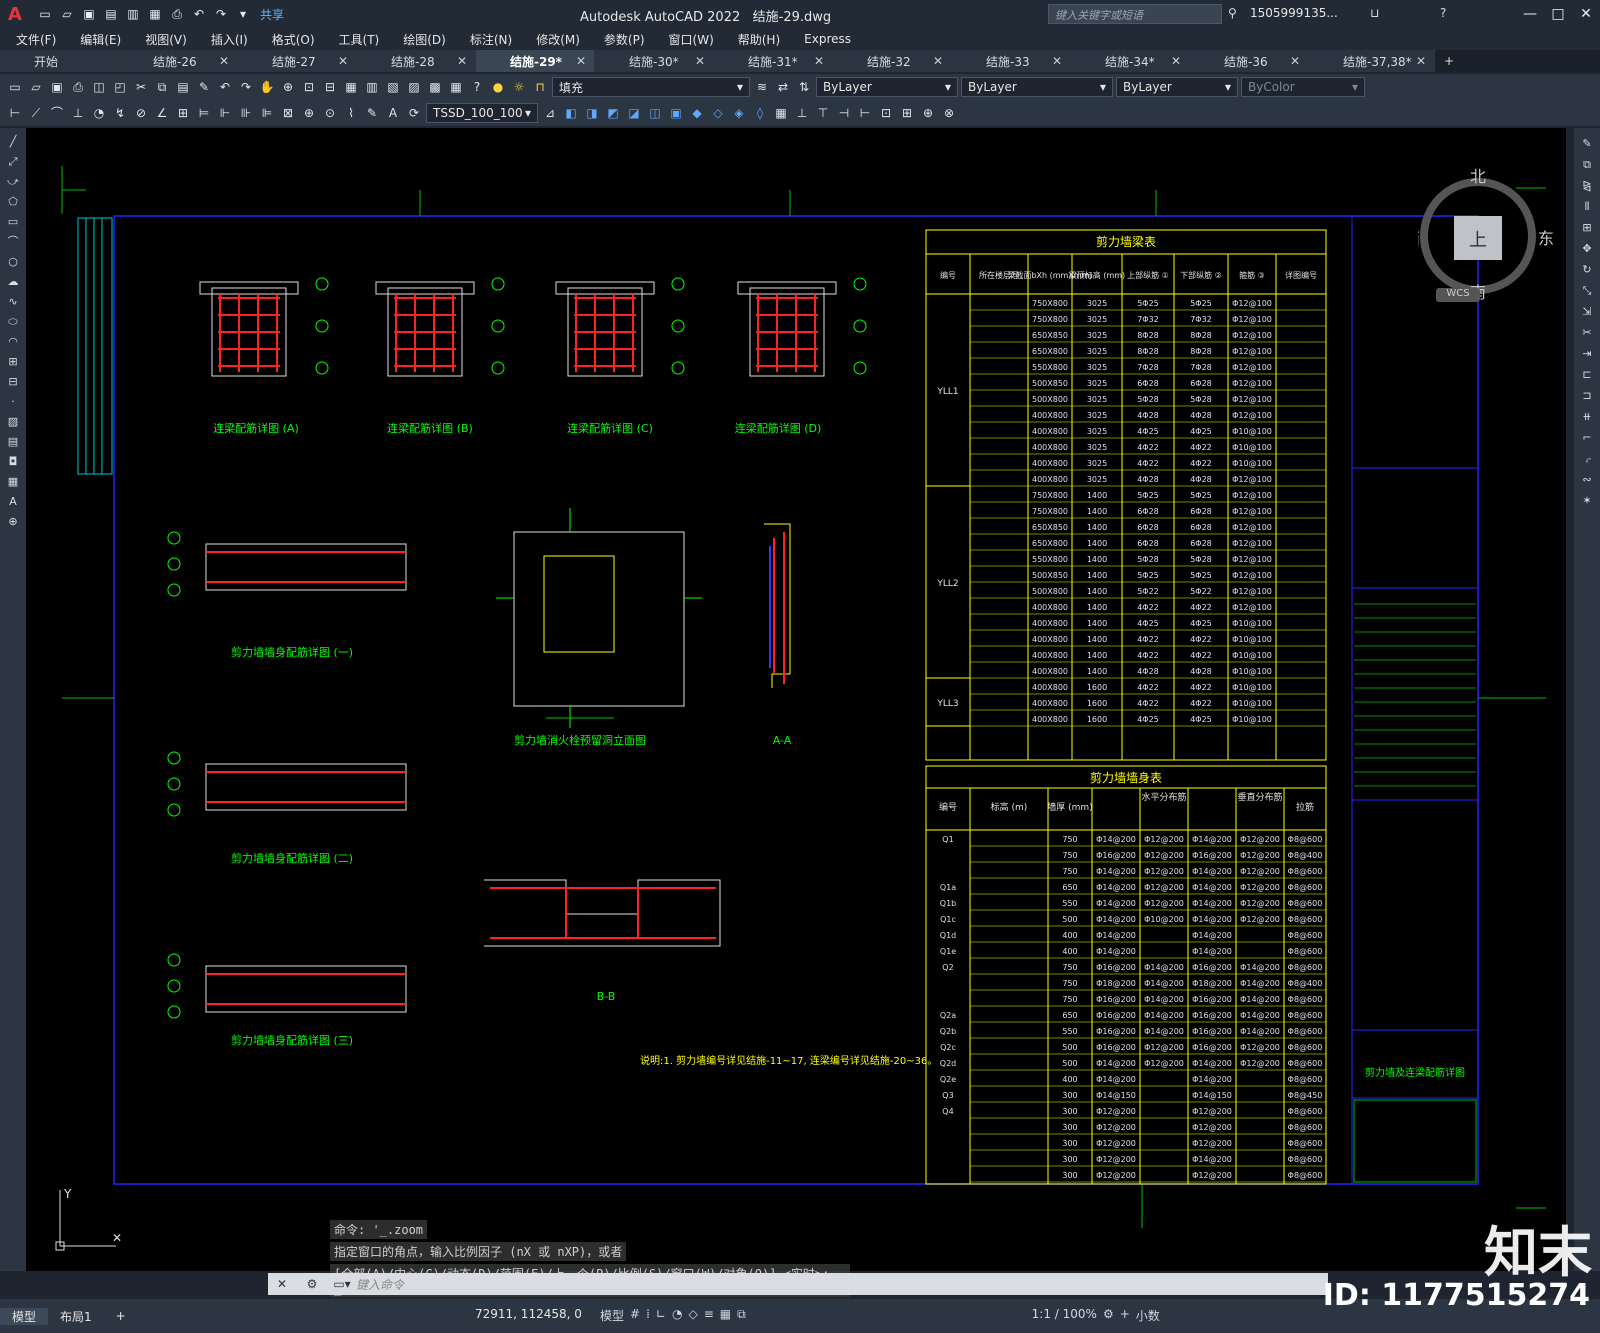 The height and width of the screenshot is (1333, 1600). Describe the element at coordinates (528, 1314) in the screenshot. I see `coordinates-readout: 72911, 112458, 0` at that location.